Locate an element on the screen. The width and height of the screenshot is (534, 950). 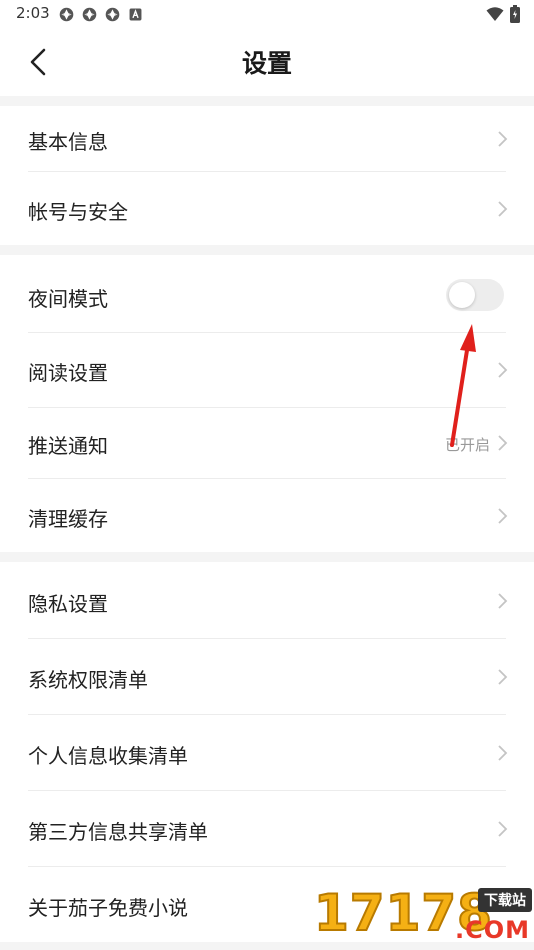
settings-item-system-permissions: 系统权限清单 is located at coordinates (267, 676).